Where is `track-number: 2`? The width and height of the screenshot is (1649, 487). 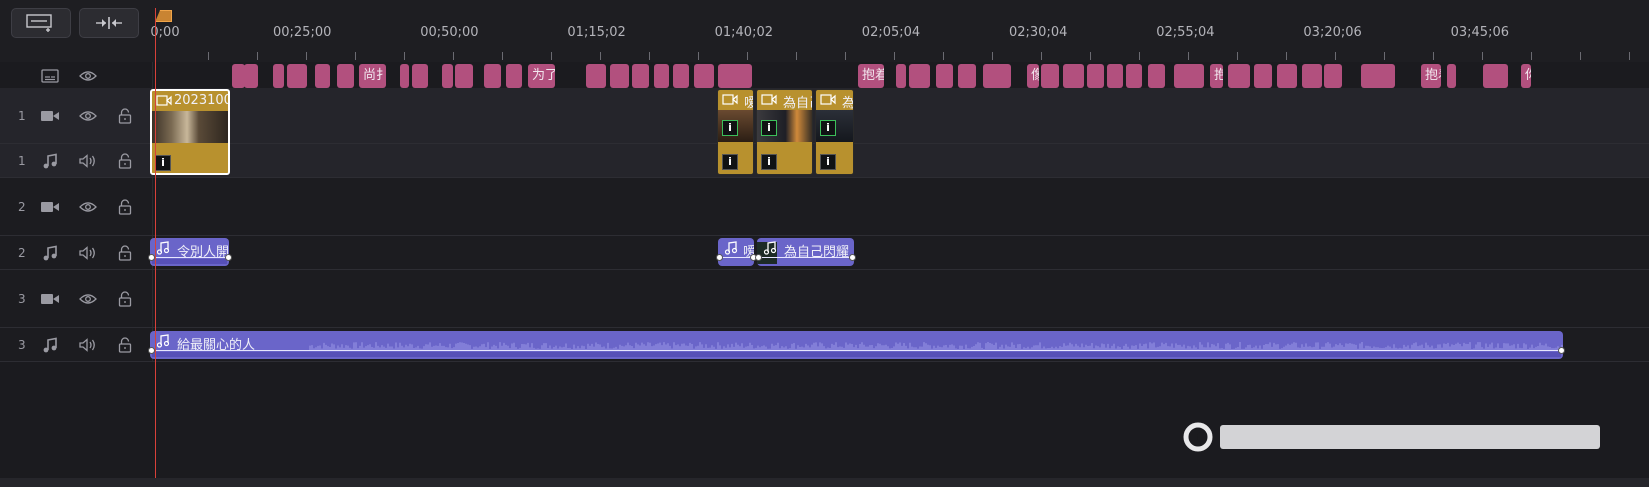
track-number: 2 is located at coordinates (22, 206).